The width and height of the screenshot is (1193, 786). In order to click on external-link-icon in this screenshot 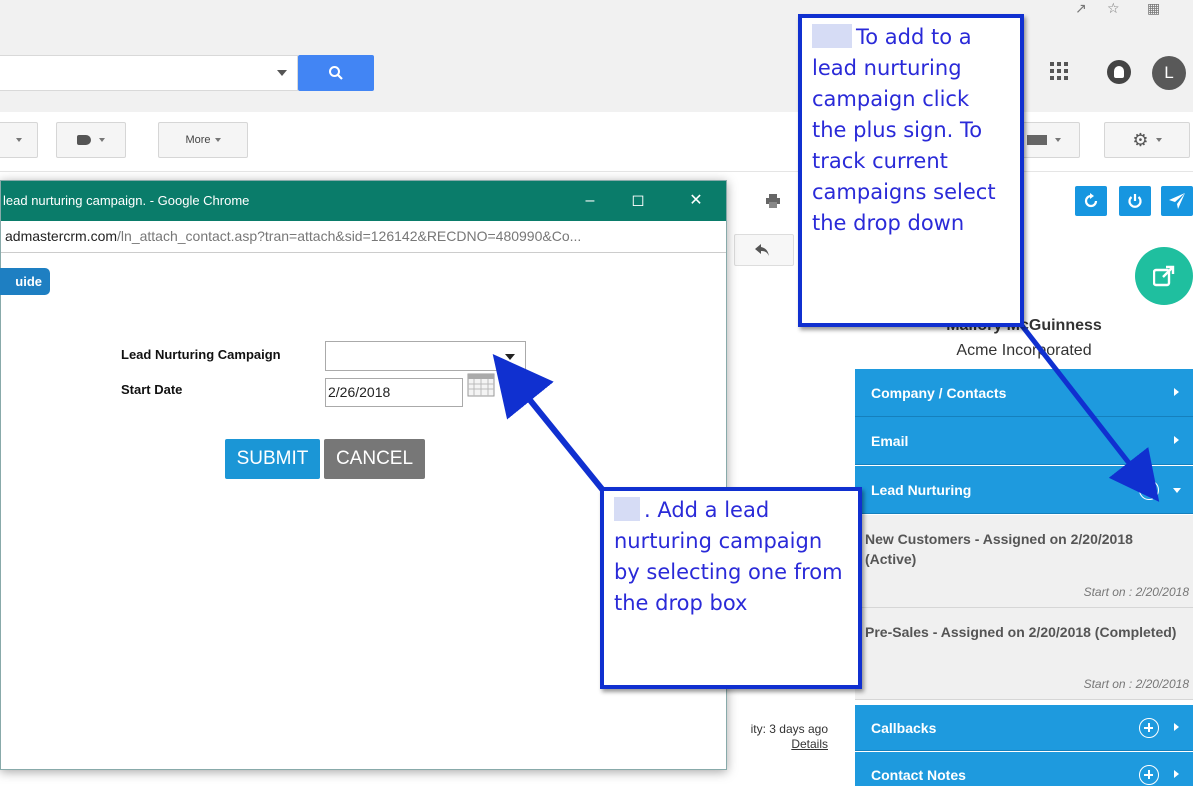, I will do `click(1164, 276)`.